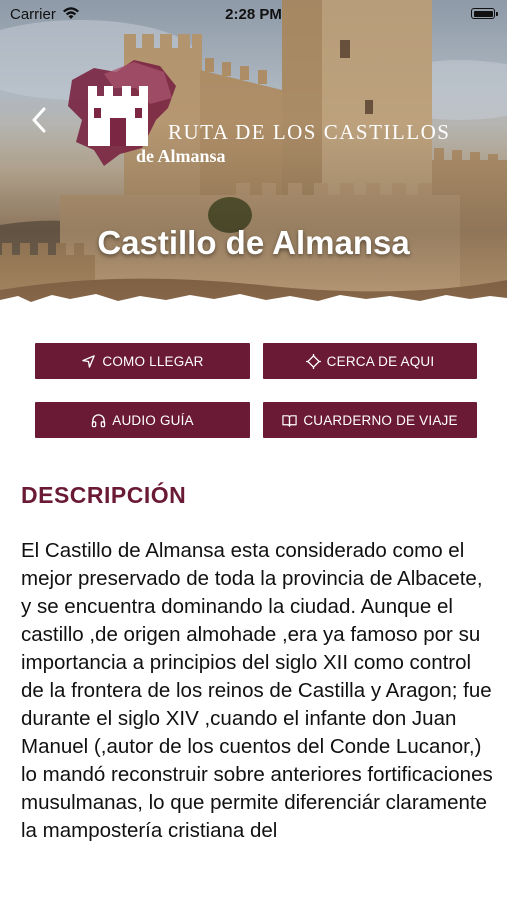 The height and width of the screenshot is (900, 507). What do you see at coordinates (253, 301) in the screenshot?
I see `torn-edge` at bounding box center [253, 301].